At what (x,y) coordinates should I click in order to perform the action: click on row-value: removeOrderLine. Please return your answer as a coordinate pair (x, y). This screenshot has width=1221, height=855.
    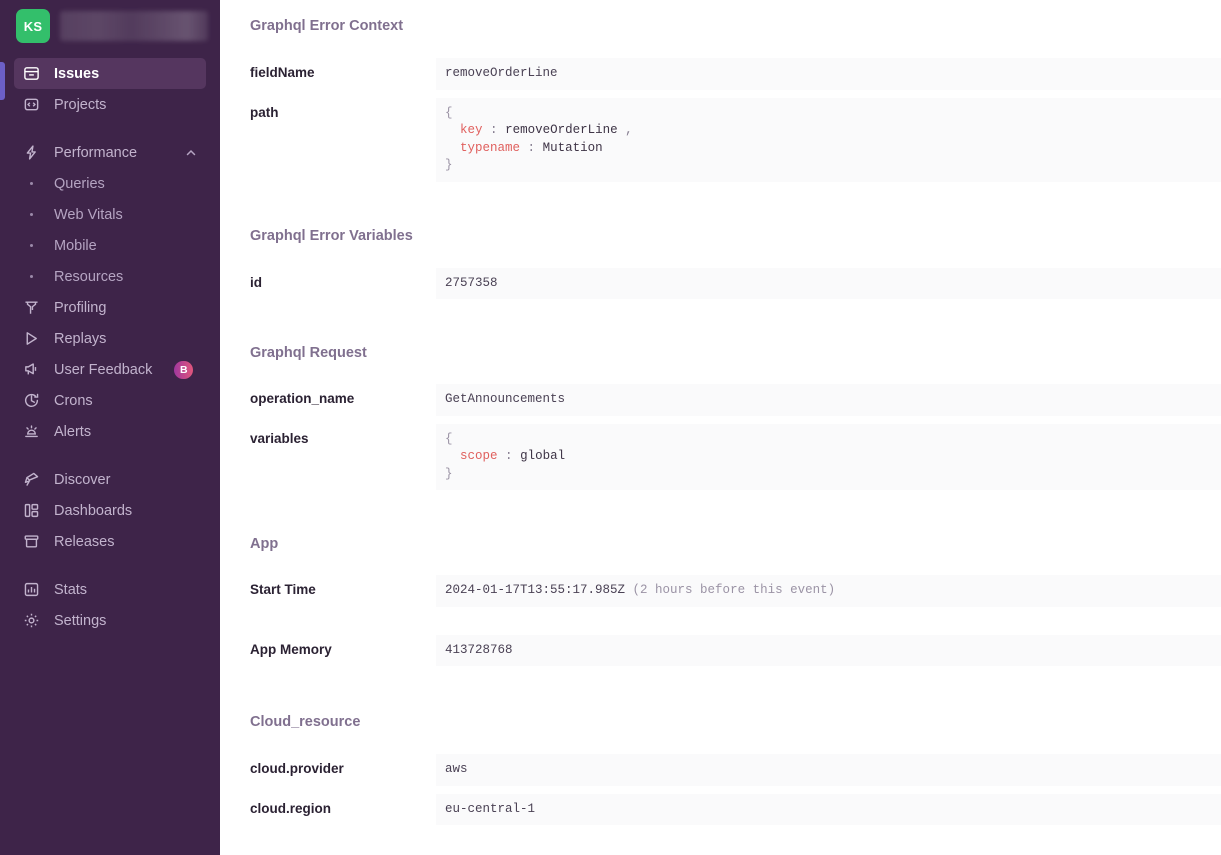
    Looking at the image, I should click on (828, 74).